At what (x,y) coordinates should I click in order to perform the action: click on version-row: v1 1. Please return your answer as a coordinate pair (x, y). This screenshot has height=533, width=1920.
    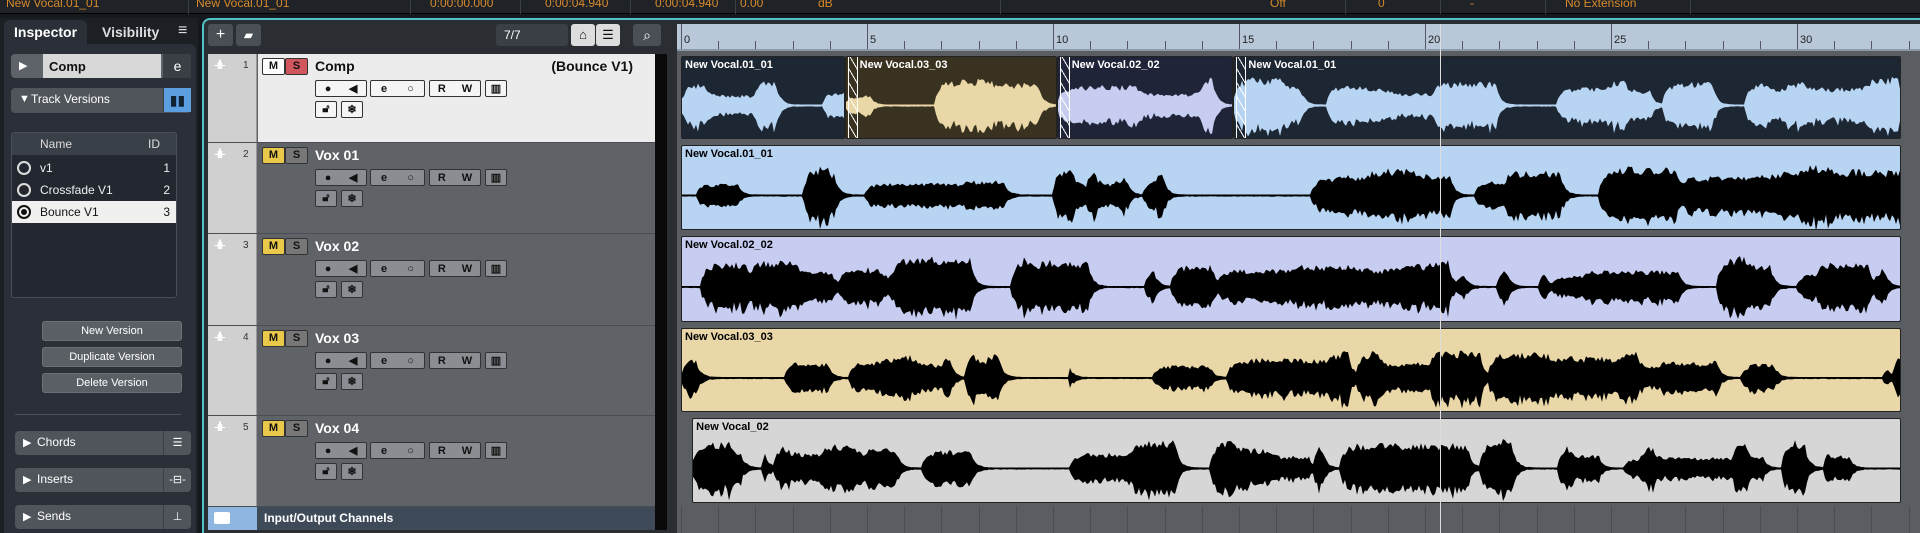
    Looking at the image, I should click on (94, 168).